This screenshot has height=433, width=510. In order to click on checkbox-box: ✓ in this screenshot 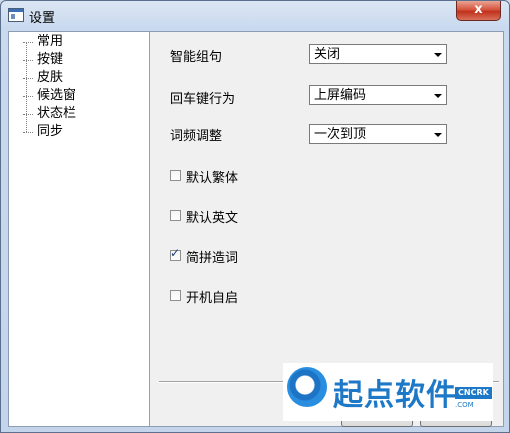, I will do `click(175, 253)`.